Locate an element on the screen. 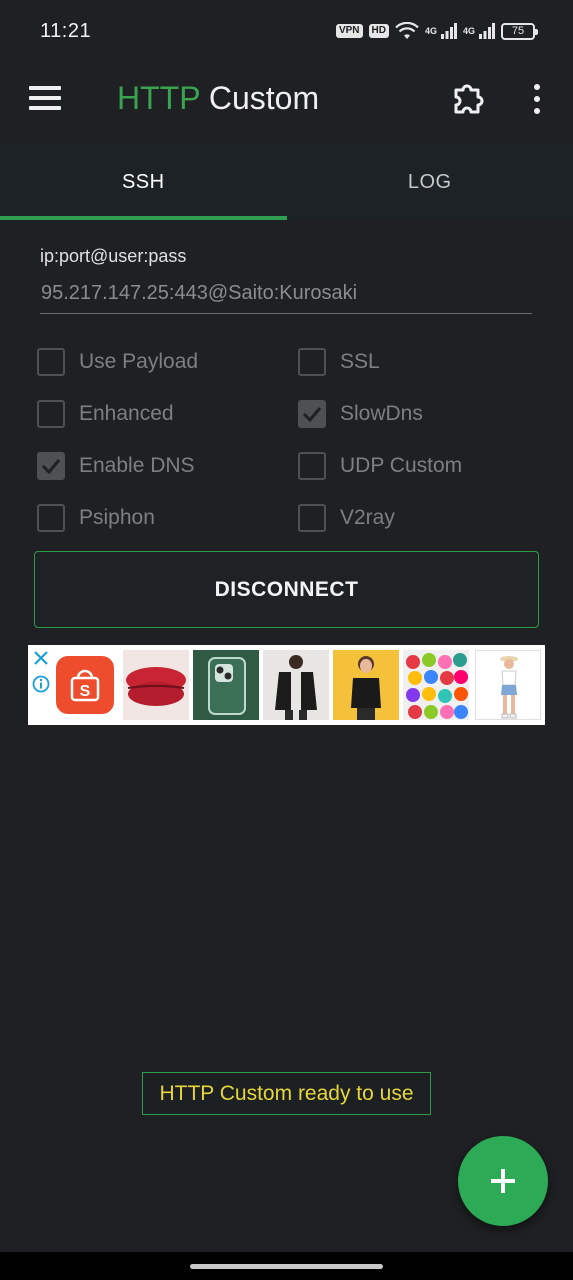 The image size is (573, 1280). status-icons: VPN HD 4G 4G 75 is located at coordinates (436, 31).